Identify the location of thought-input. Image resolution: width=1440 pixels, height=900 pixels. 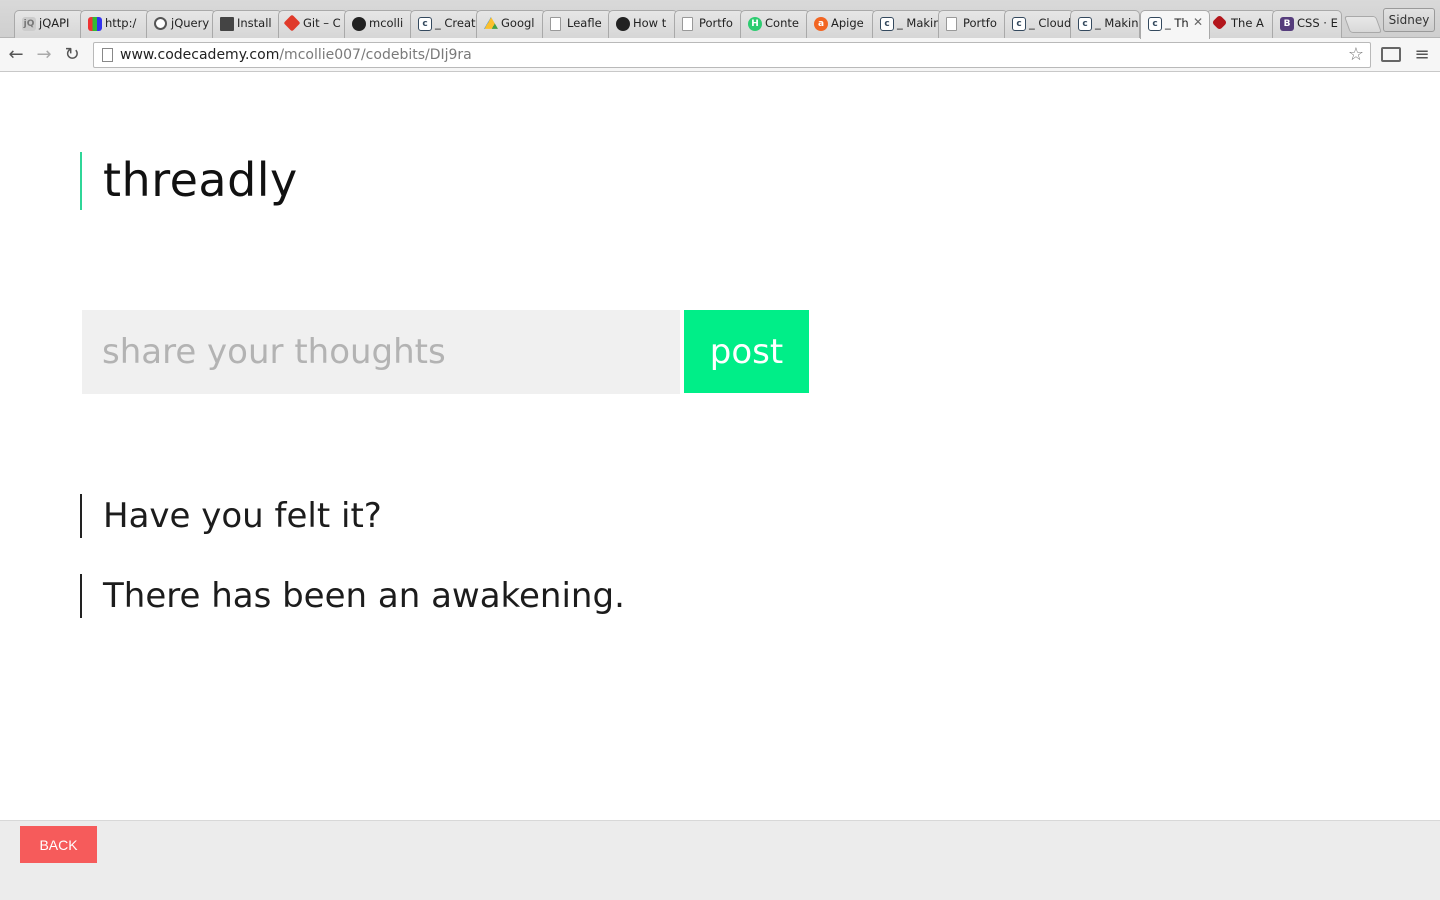
(381, 352).